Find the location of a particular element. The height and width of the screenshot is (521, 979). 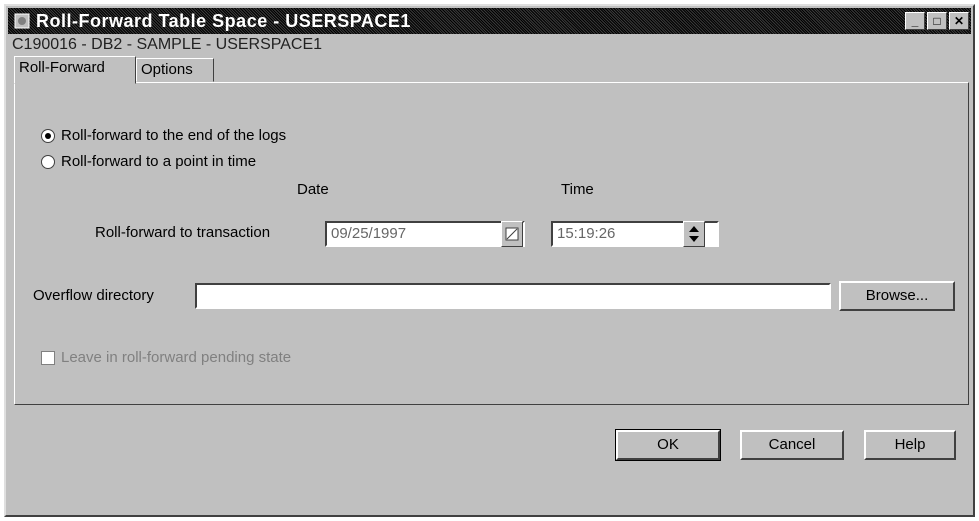

object-path: C190016 - DB2 - SAMPLE - USERSPACE1 is located at coordinates (167, 44).